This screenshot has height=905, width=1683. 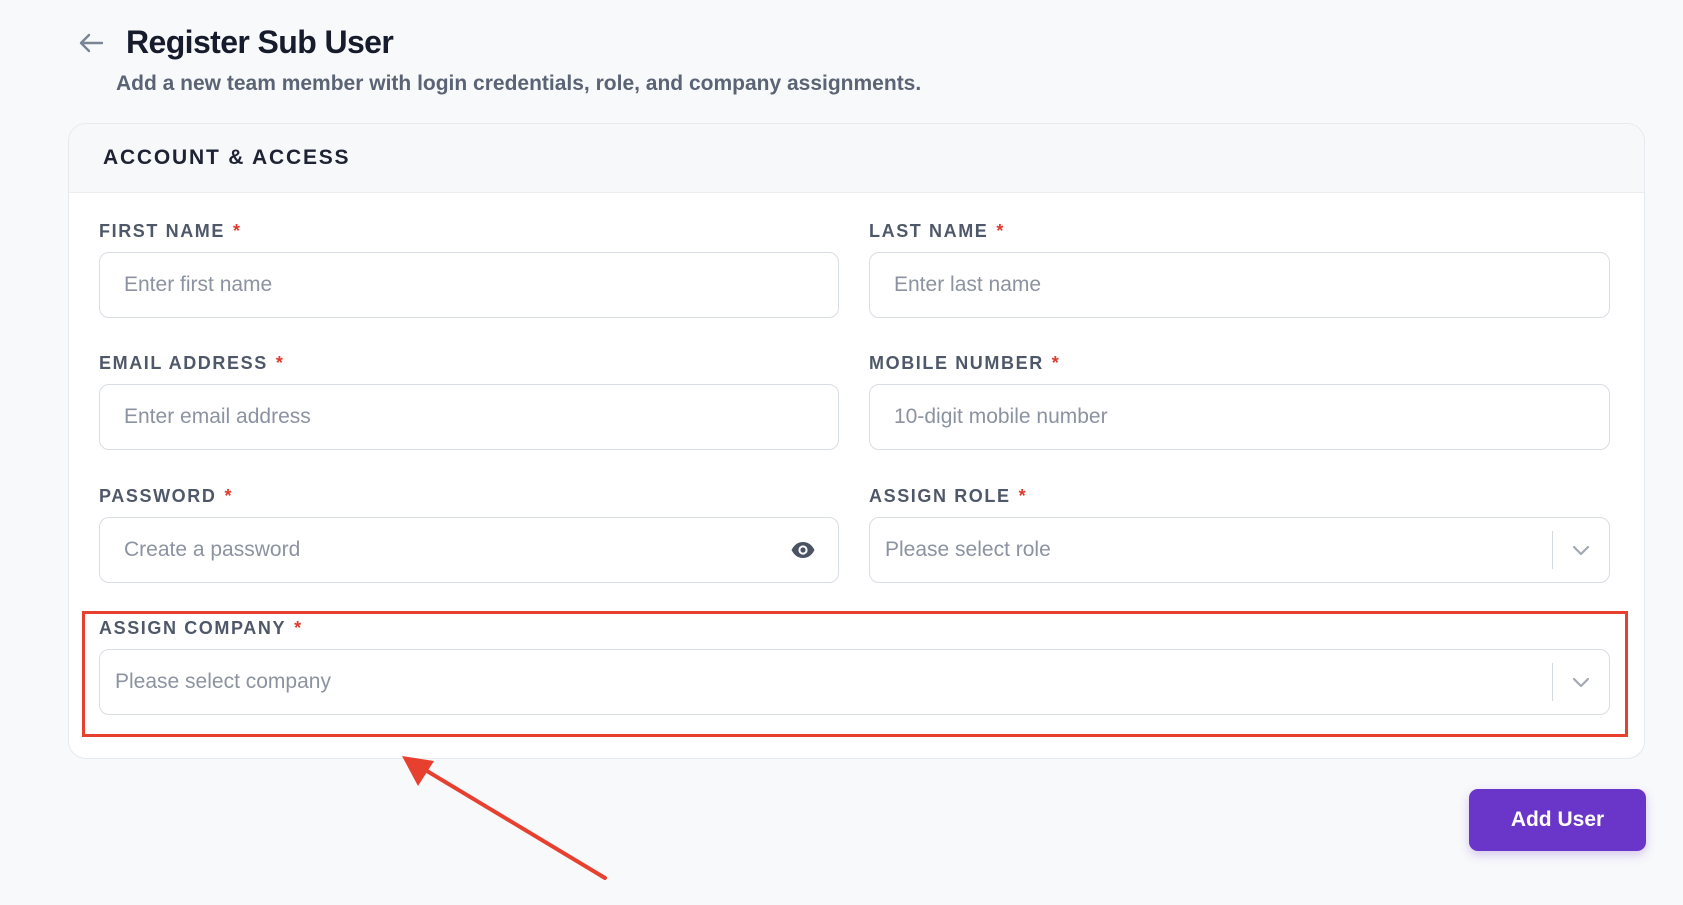 I want to click on arrow-left-icon, so click(x=91, y=43).